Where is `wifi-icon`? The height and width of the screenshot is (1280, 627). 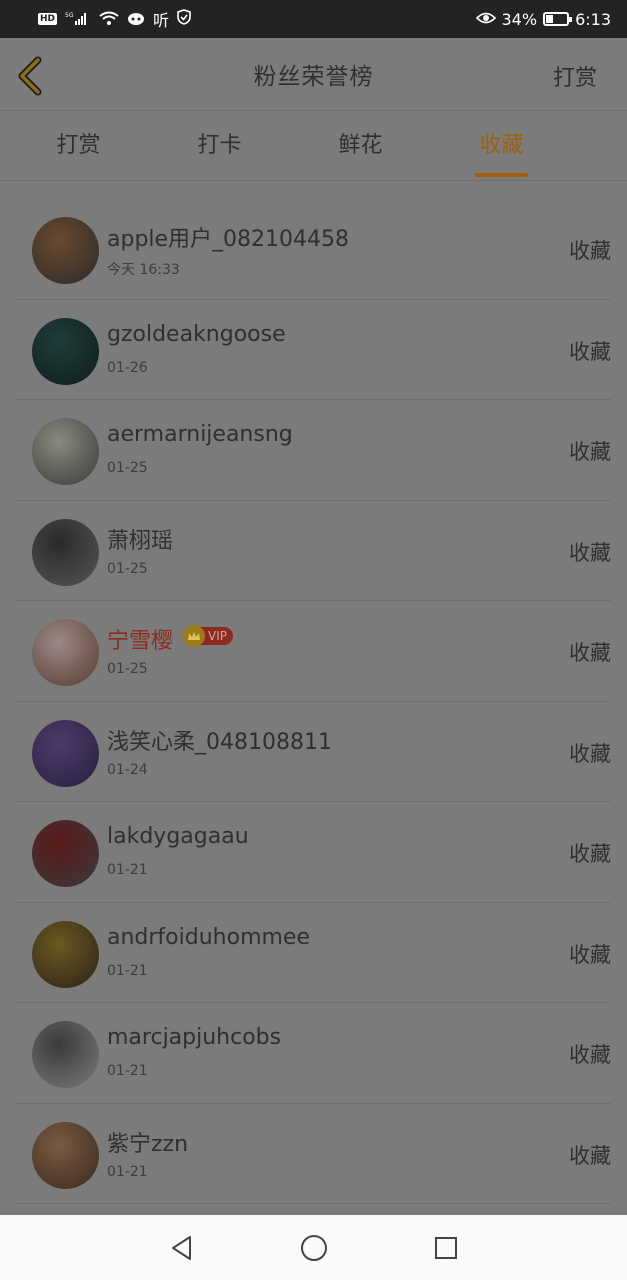 wifi-icon is located at coordinates (109, 19).